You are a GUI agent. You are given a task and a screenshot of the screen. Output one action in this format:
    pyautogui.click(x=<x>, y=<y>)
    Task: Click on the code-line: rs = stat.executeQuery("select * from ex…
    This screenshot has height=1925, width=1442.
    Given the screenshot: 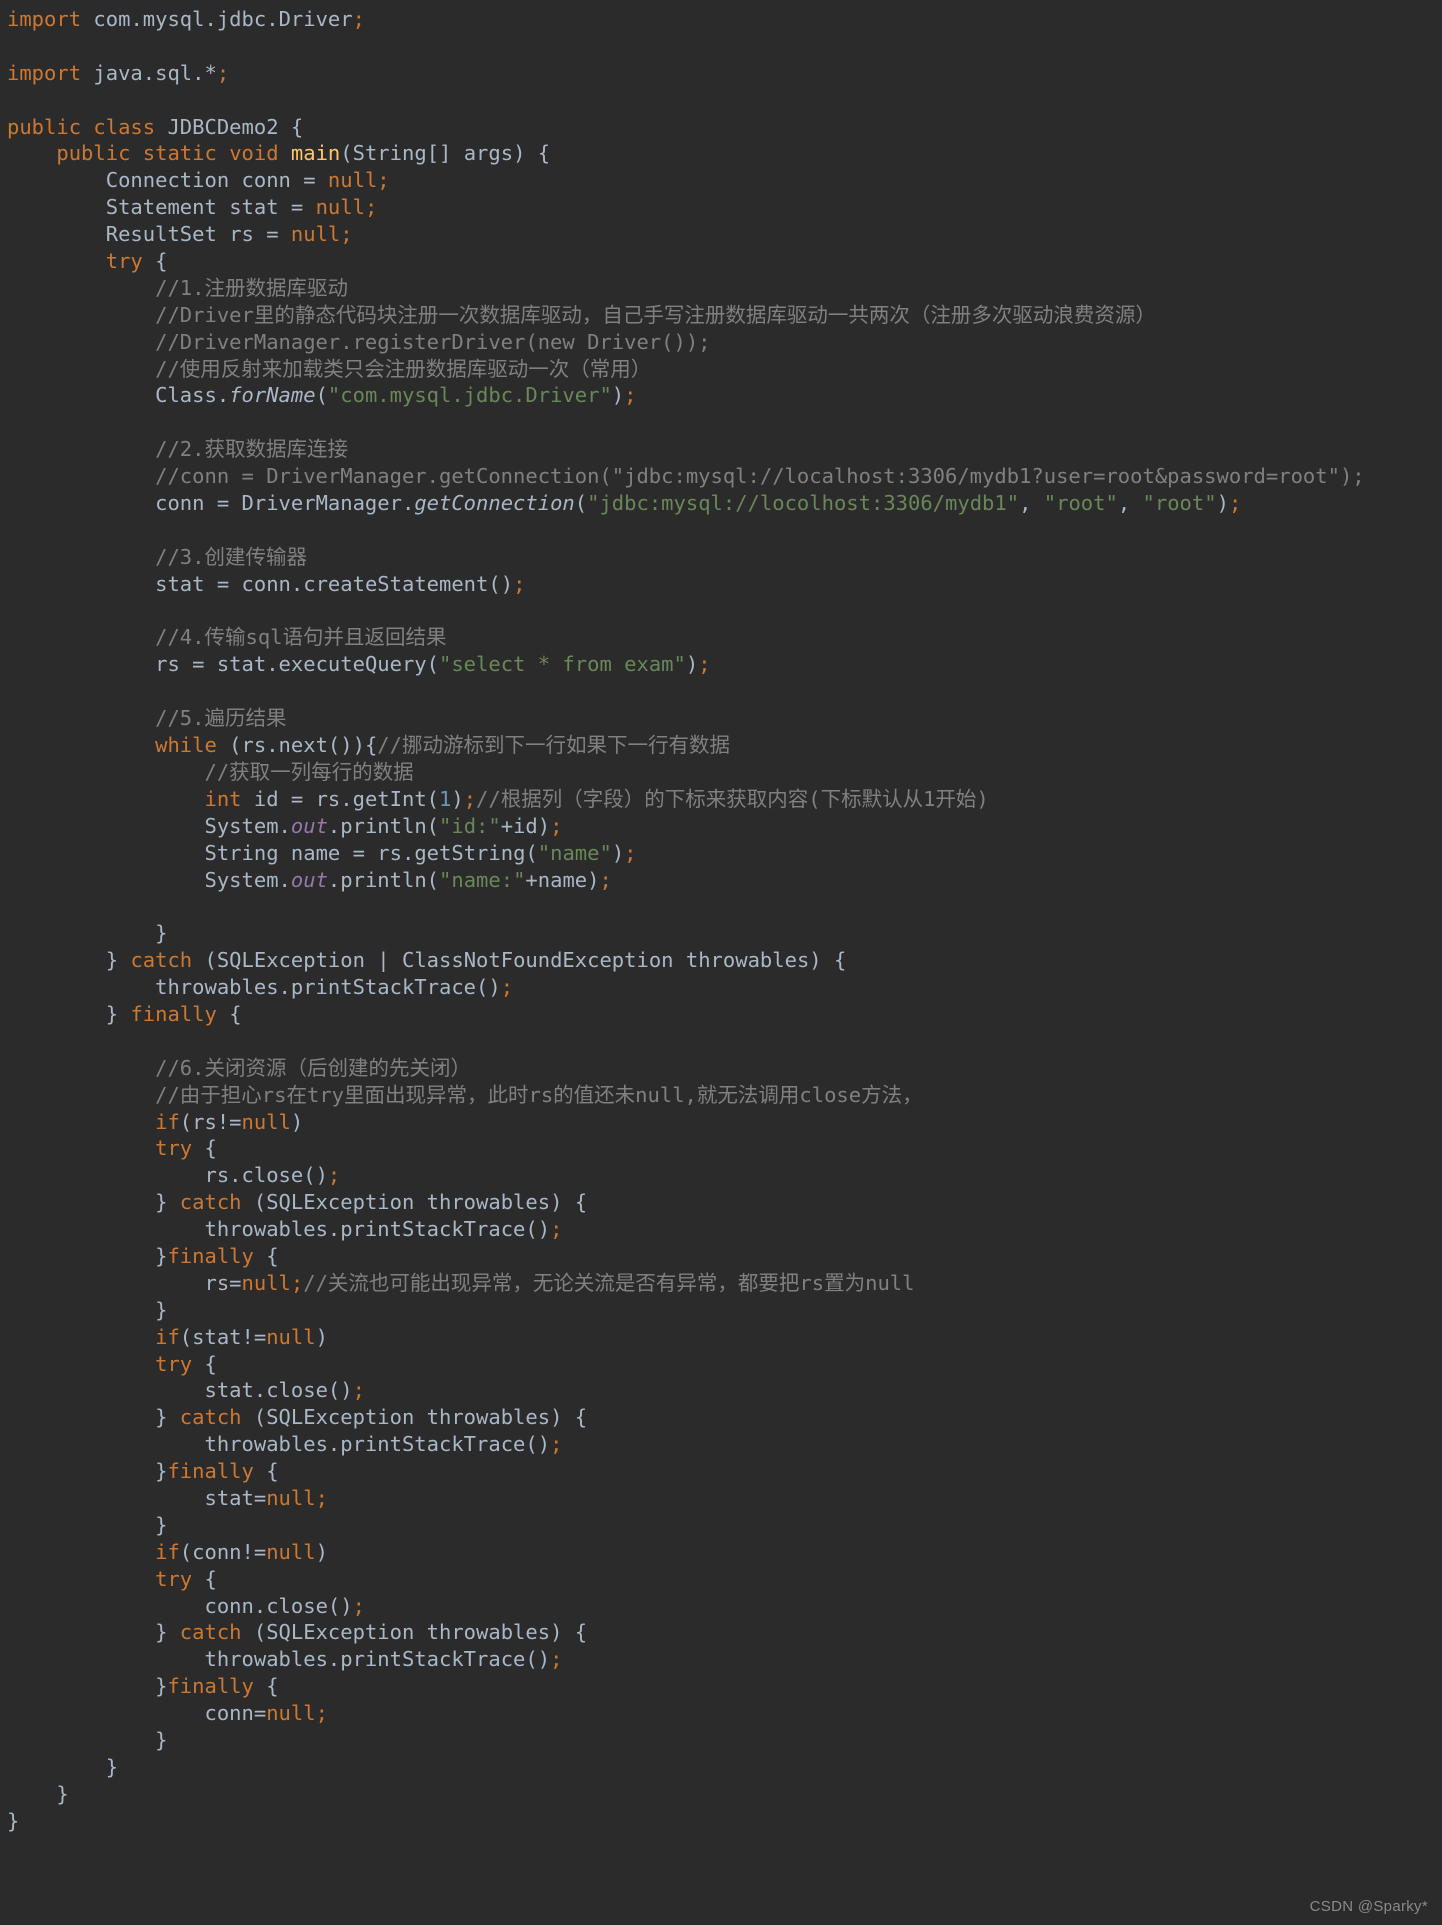 What is the action you would take?
    pyautogui.click(x=433, y=664)
    